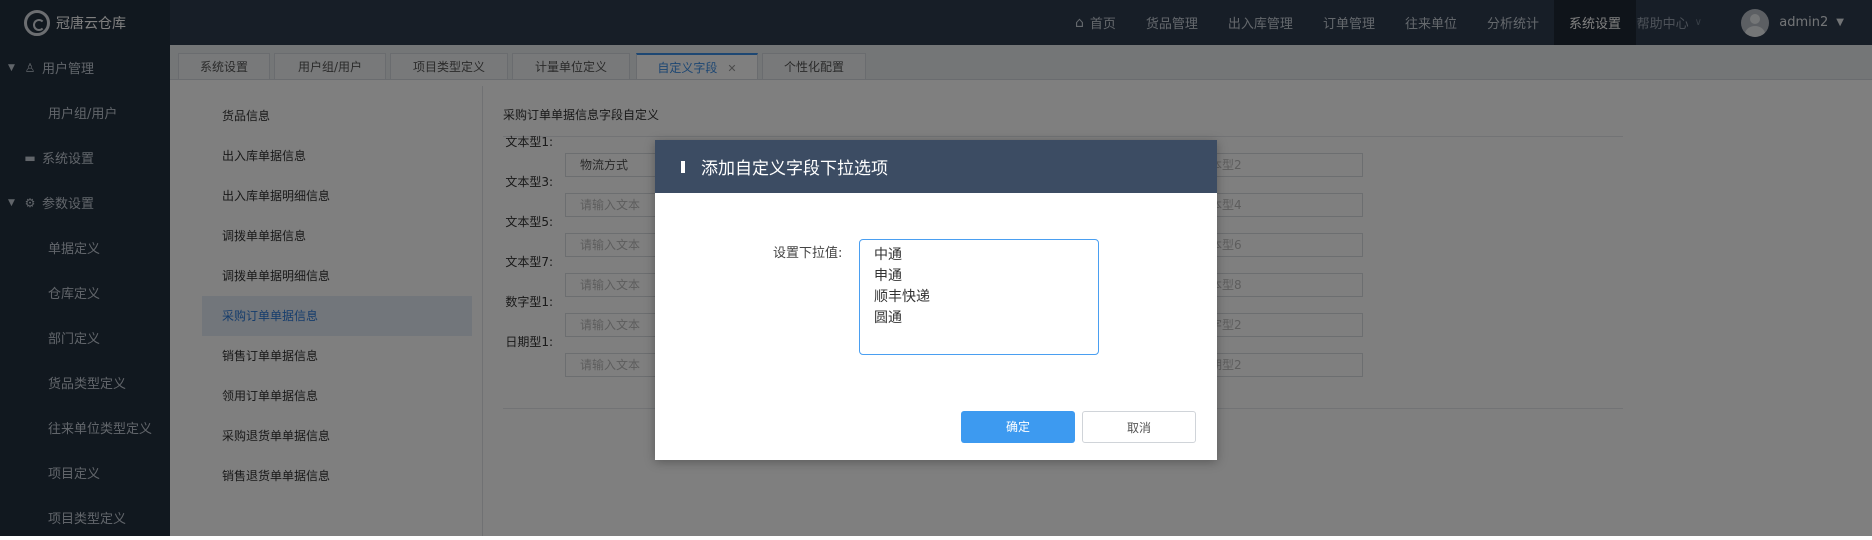 Image resolution: width=1872 pixels, height=540 pixels. Describe the element at coordinates (979, 297) in the screenshot. I see `options-textarea: 中通 申通 顺丰快递 圆通` at that location.